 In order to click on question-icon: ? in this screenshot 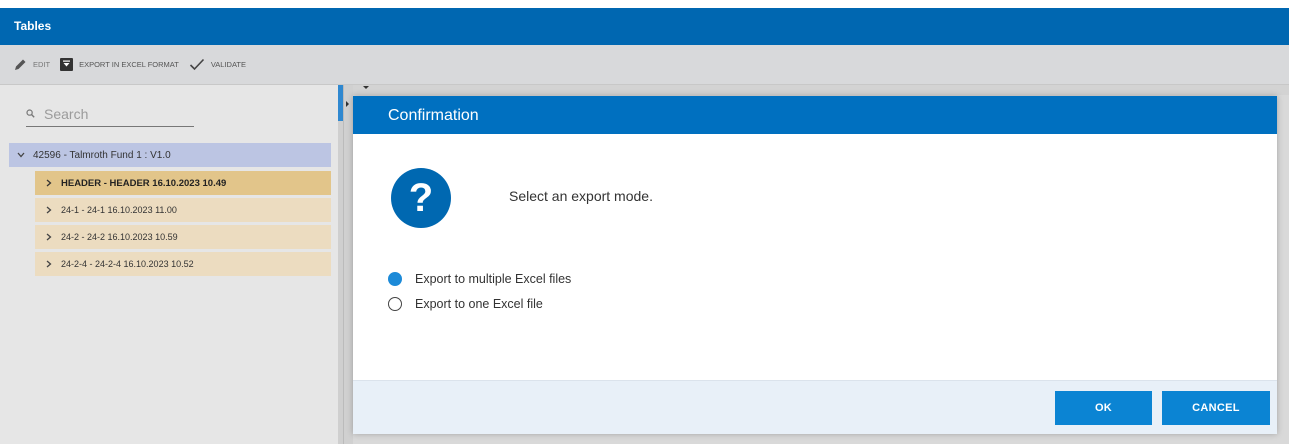, I will do `click(421, 198)`.